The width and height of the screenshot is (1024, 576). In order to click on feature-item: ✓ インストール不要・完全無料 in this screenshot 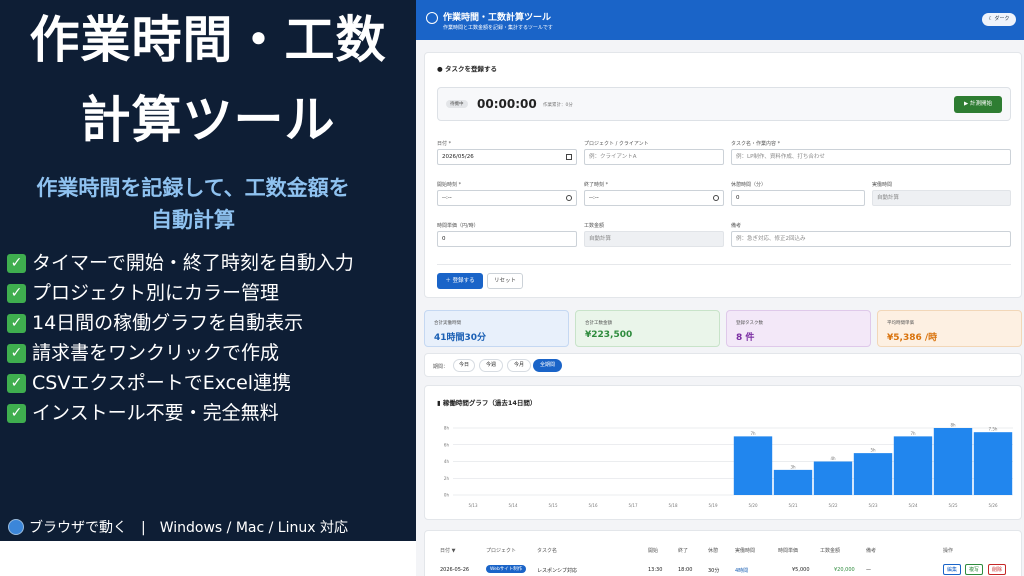, I will do `click(180, 413)`.